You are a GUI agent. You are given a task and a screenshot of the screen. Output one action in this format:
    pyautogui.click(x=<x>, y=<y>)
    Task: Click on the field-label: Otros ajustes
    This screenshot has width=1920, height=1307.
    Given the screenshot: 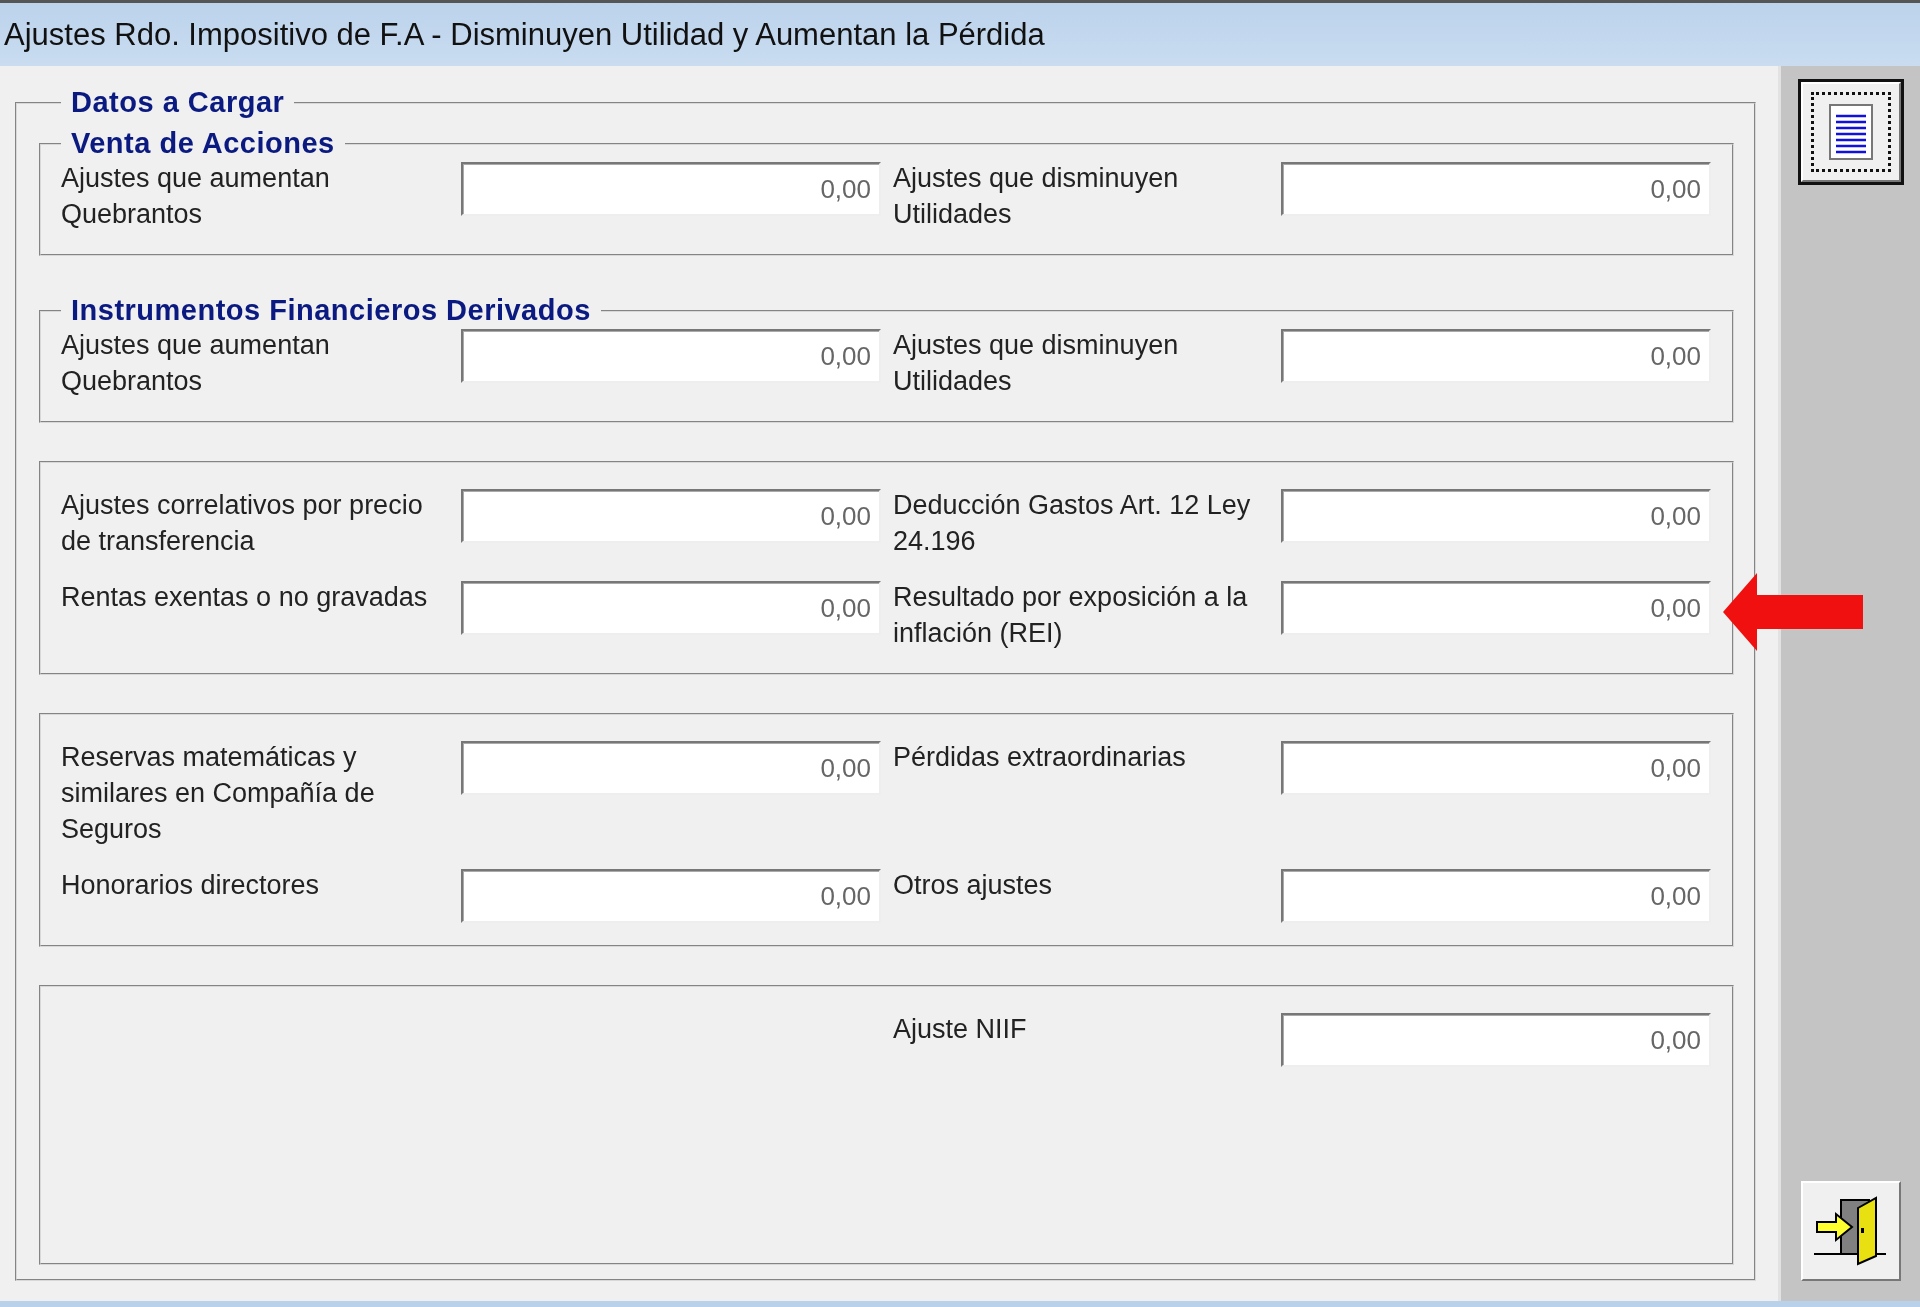 What is the action you would take?
    pyautogui.click(x=973, y=885)
    